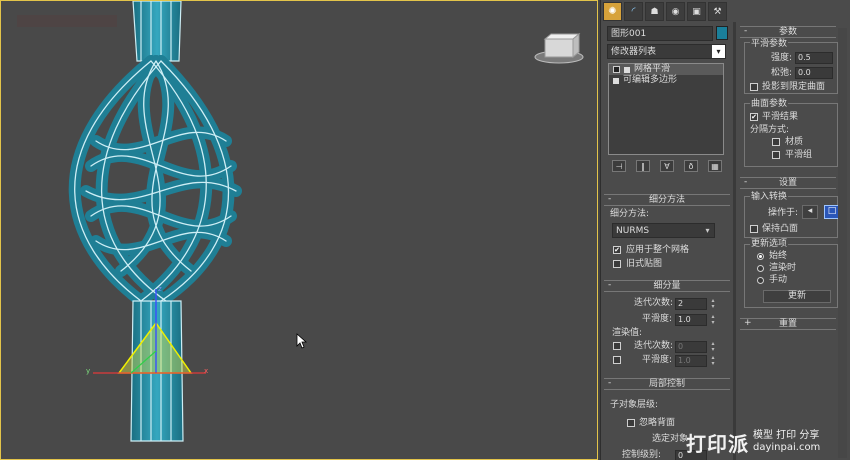  I want to click on render-smoothness-spinner-arrows-icon: ▴ ▾, so click(713, 361).